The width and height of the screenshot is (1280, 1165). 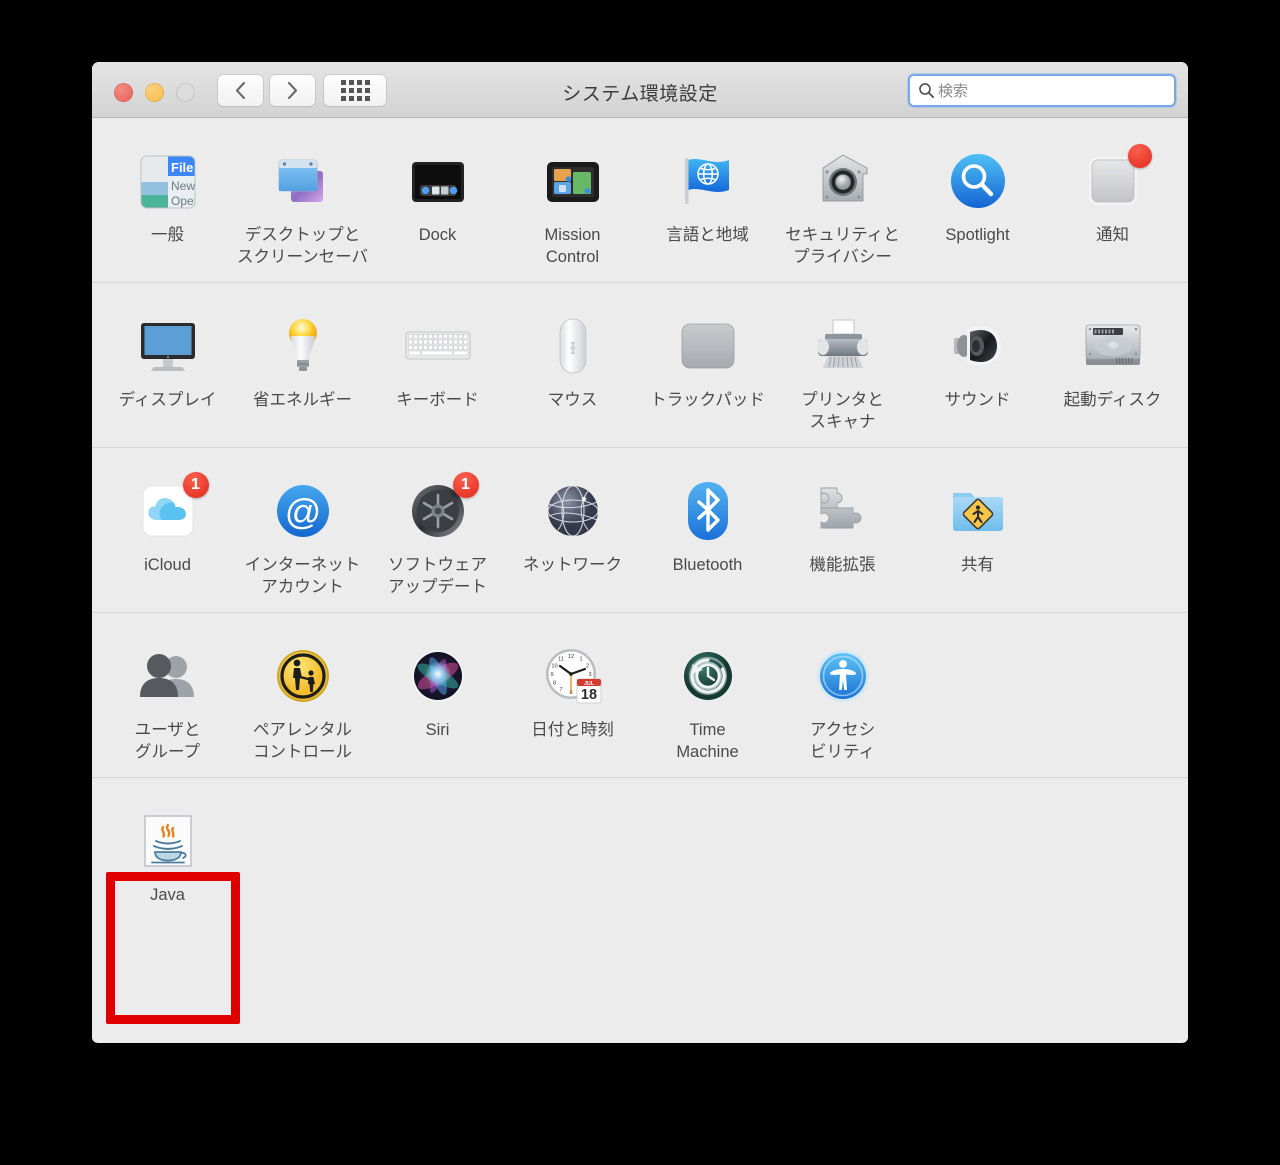 I want to click on pref-displays: ディスプレイ, so click(x=167, y=369).